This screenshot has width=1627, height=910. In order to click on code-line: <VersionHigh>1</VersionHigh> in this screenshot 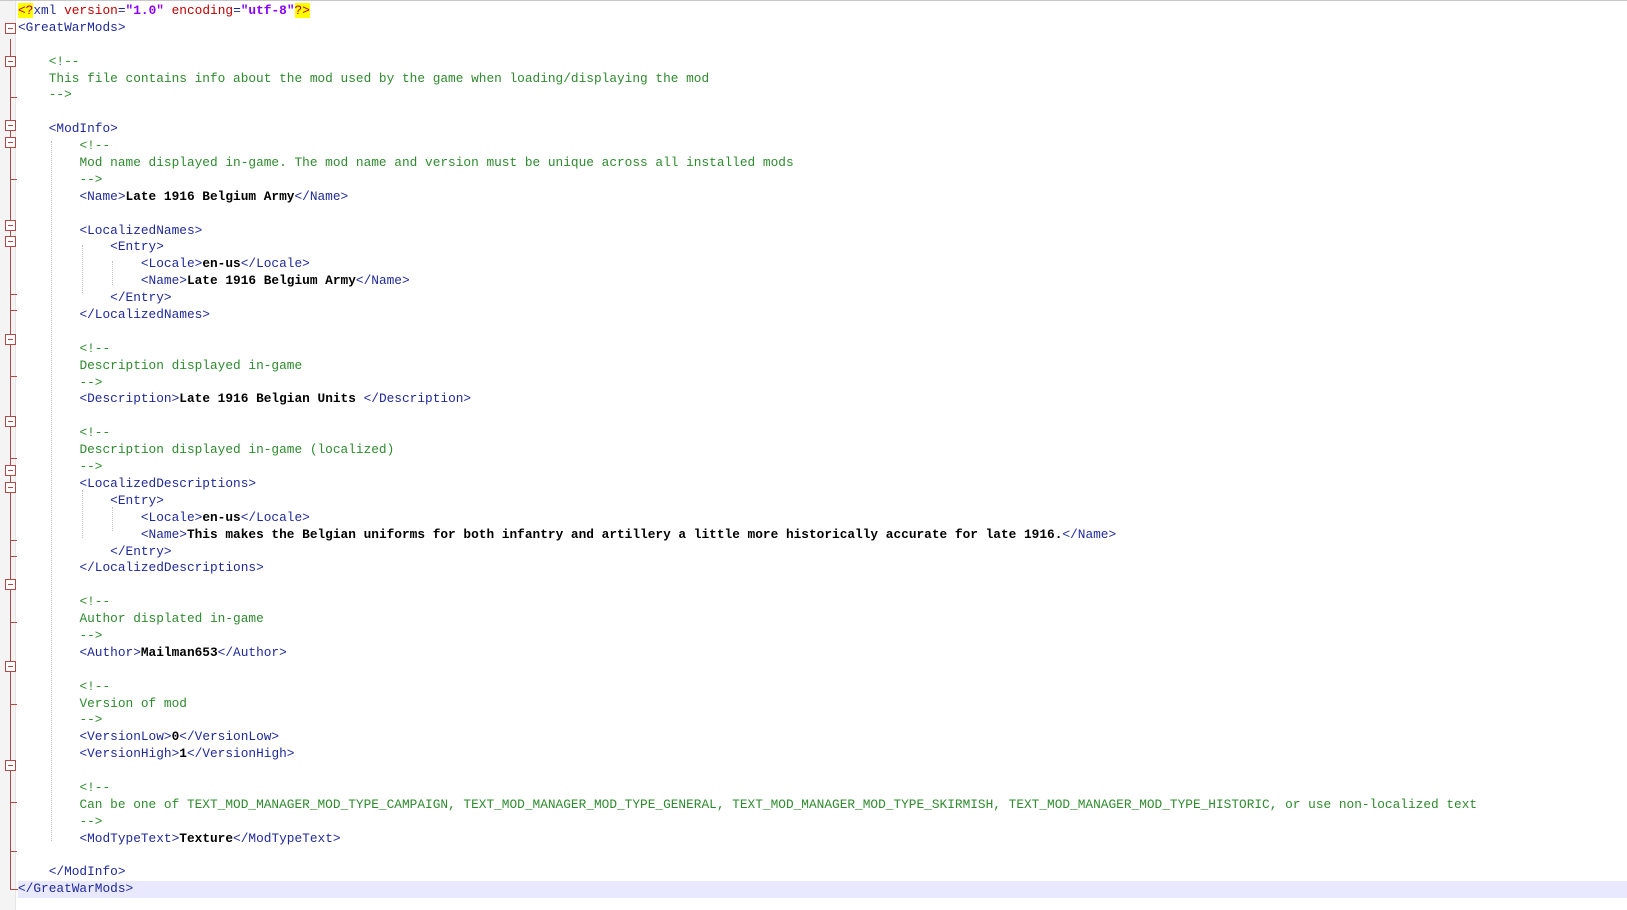, I will do `click(822, 754)`.